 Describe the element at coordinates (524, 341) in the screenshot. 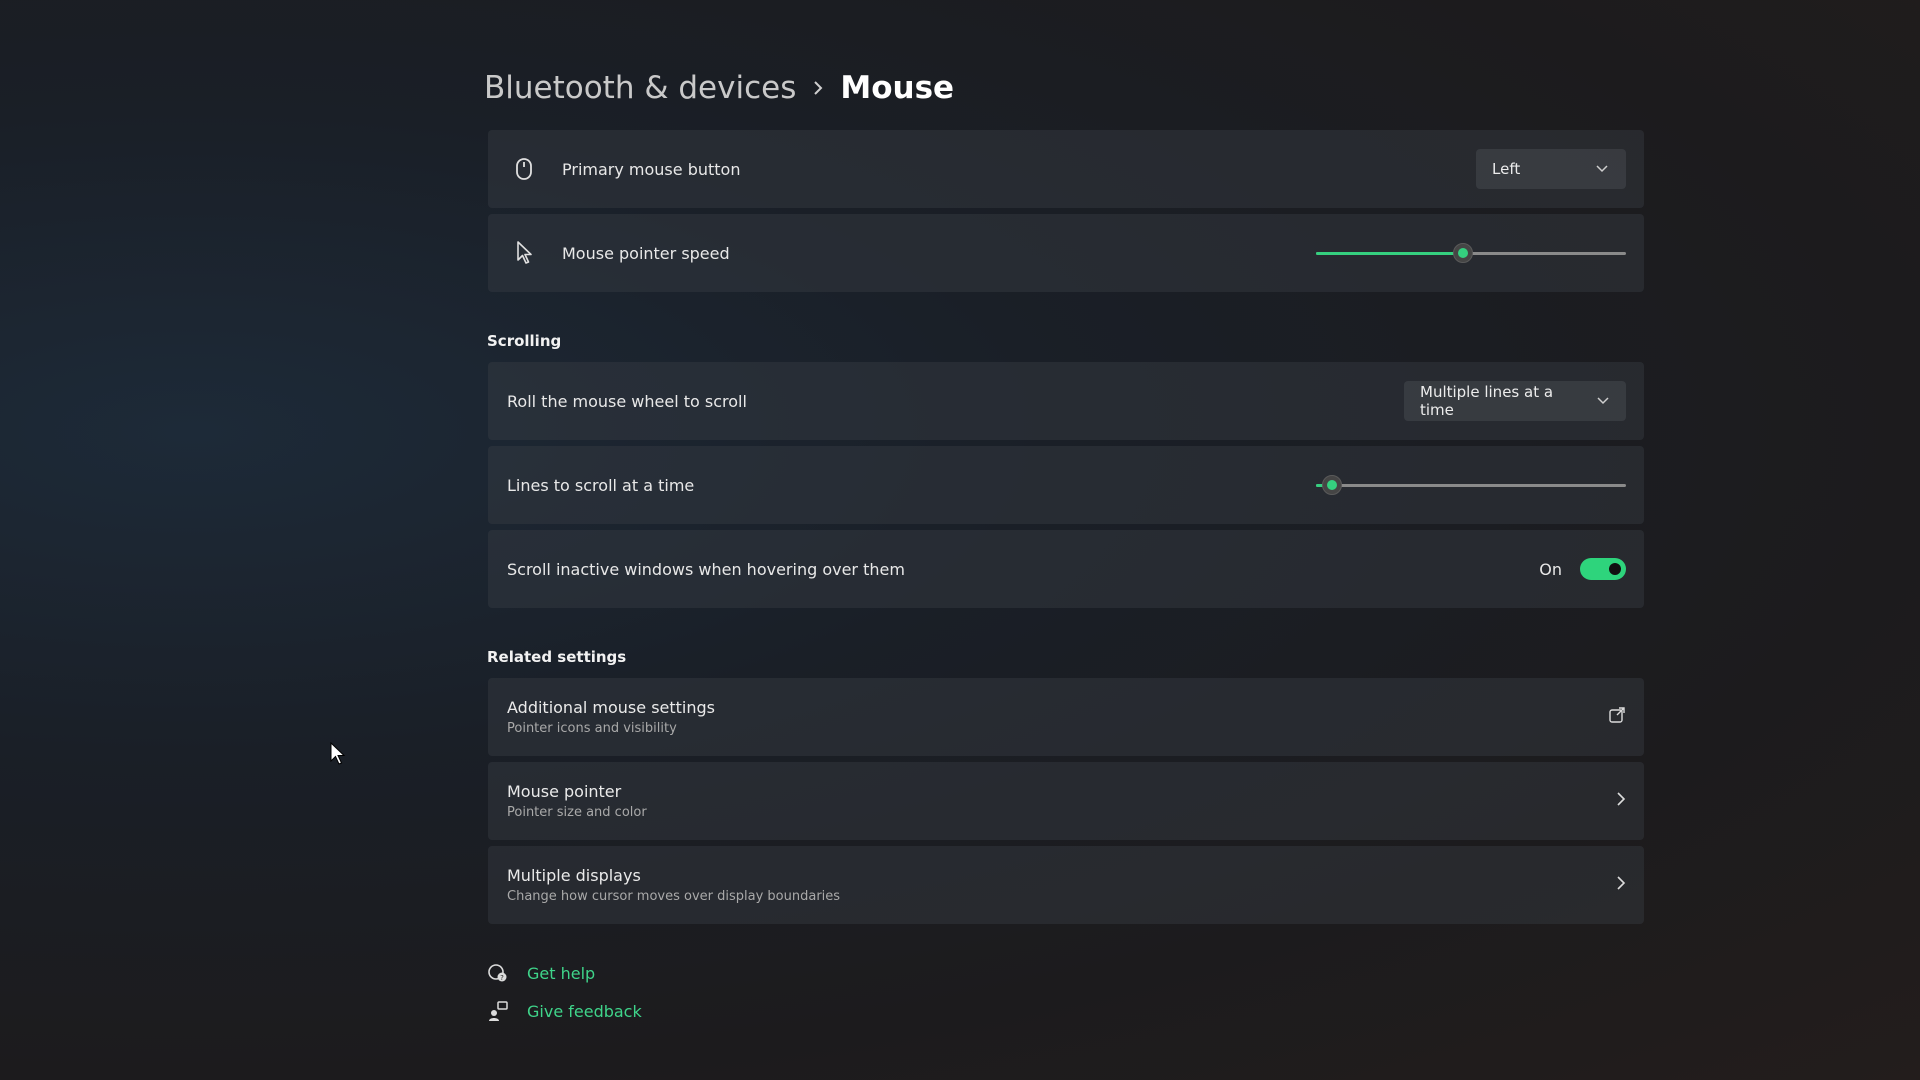

I see `scrolling-section-title: Scrolling` at that location.